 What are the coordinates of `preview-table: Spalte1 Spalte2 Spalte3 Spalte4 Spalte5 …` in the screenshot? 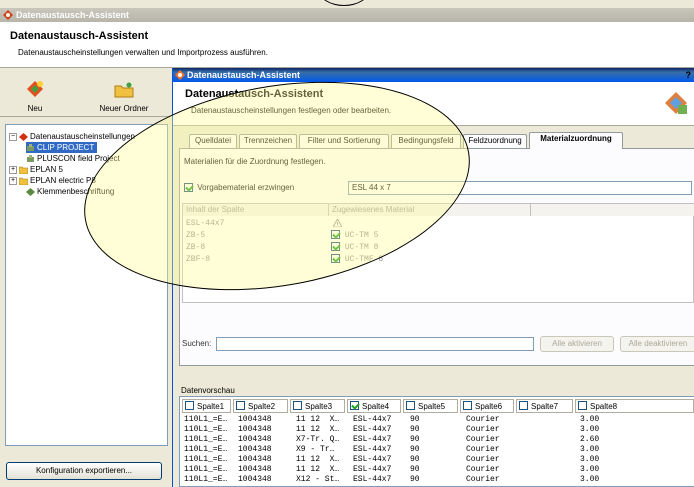 It's located at (436, 441).